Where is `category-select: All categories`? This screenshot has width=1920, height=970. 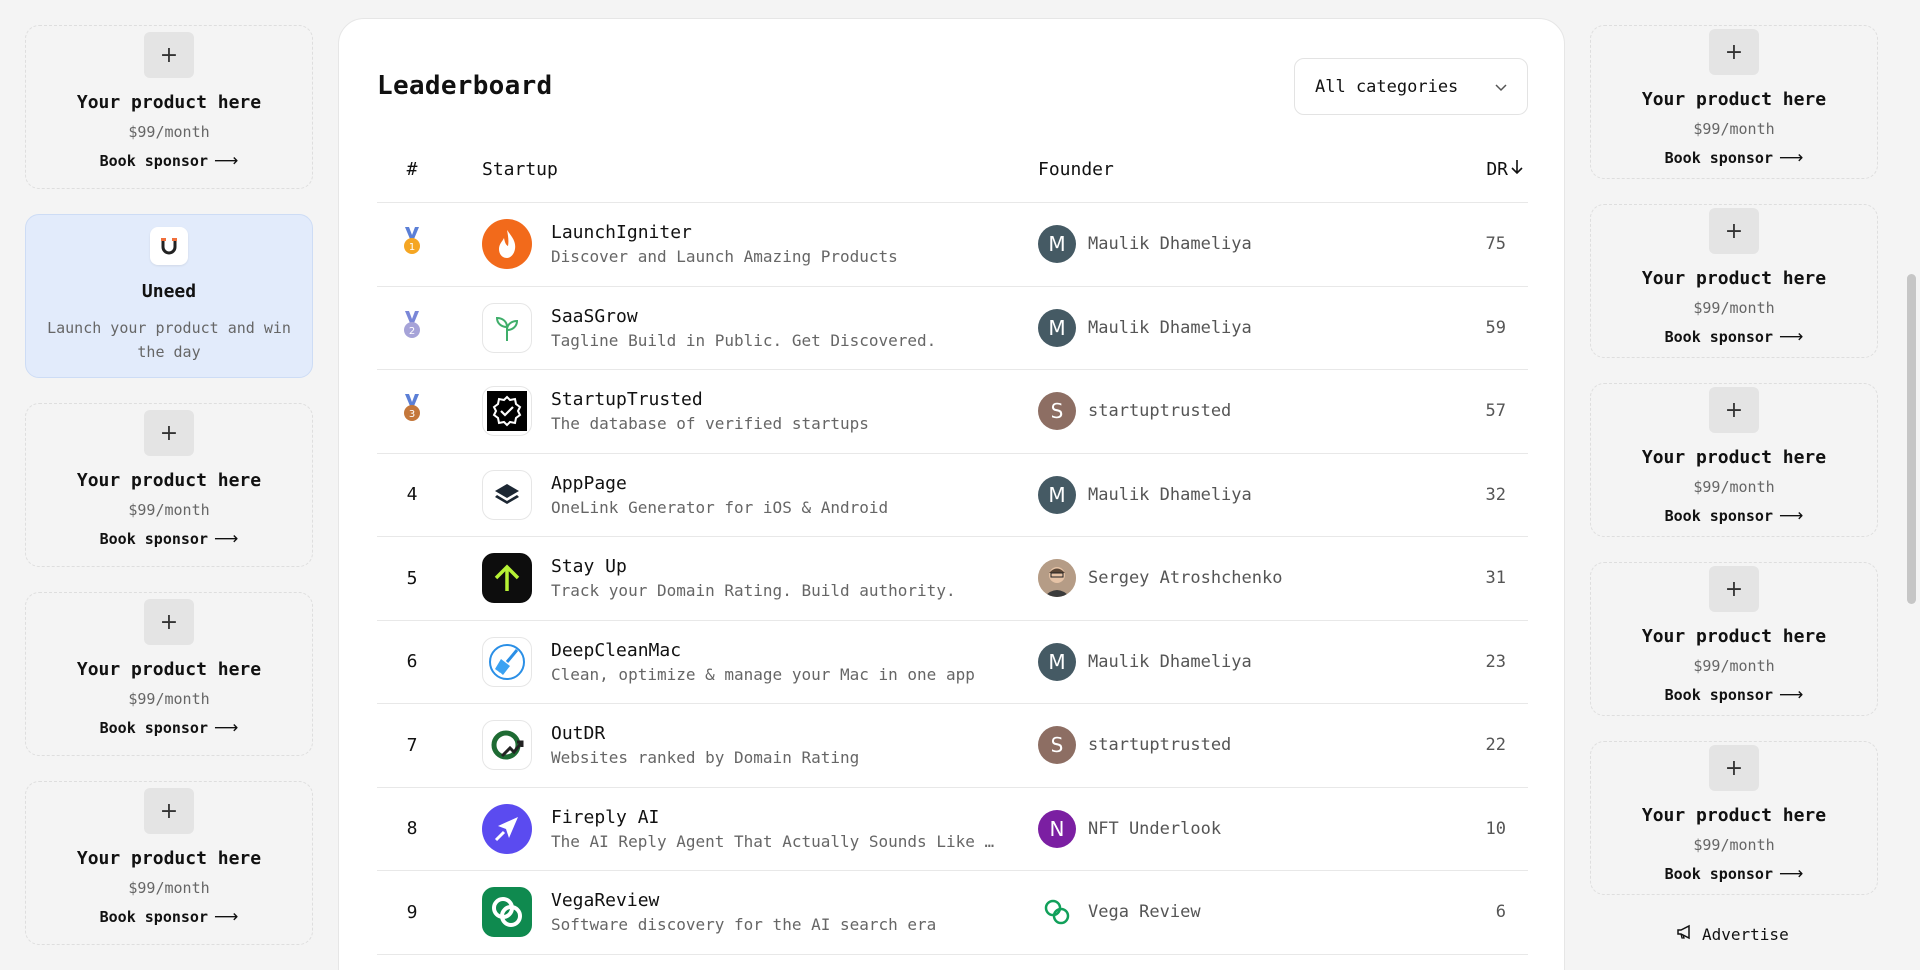
category-select: All categories is located at coordinates (1411, 86).